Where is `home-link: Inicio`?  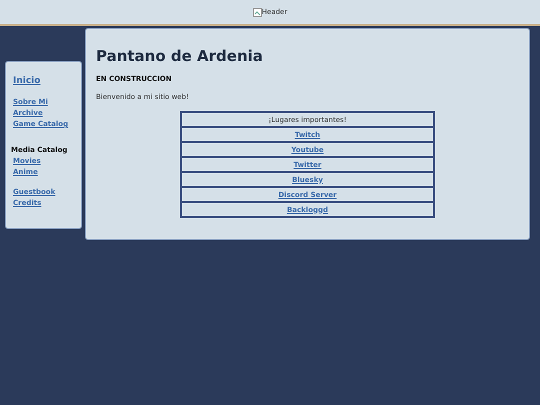 home-link: Inicio is located at coordinates (26, 81).